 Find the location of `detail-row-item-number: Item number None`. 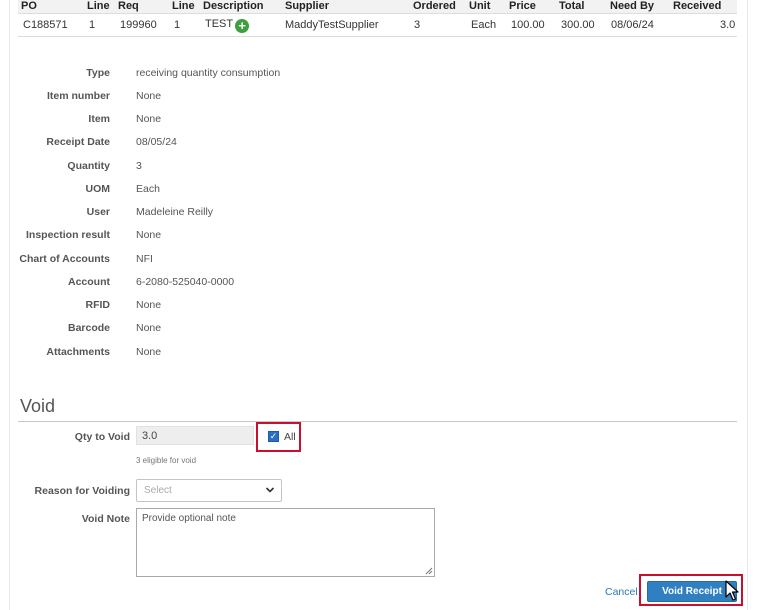

detail-row-item-number: Item number None is located at coordinates (370, 97).